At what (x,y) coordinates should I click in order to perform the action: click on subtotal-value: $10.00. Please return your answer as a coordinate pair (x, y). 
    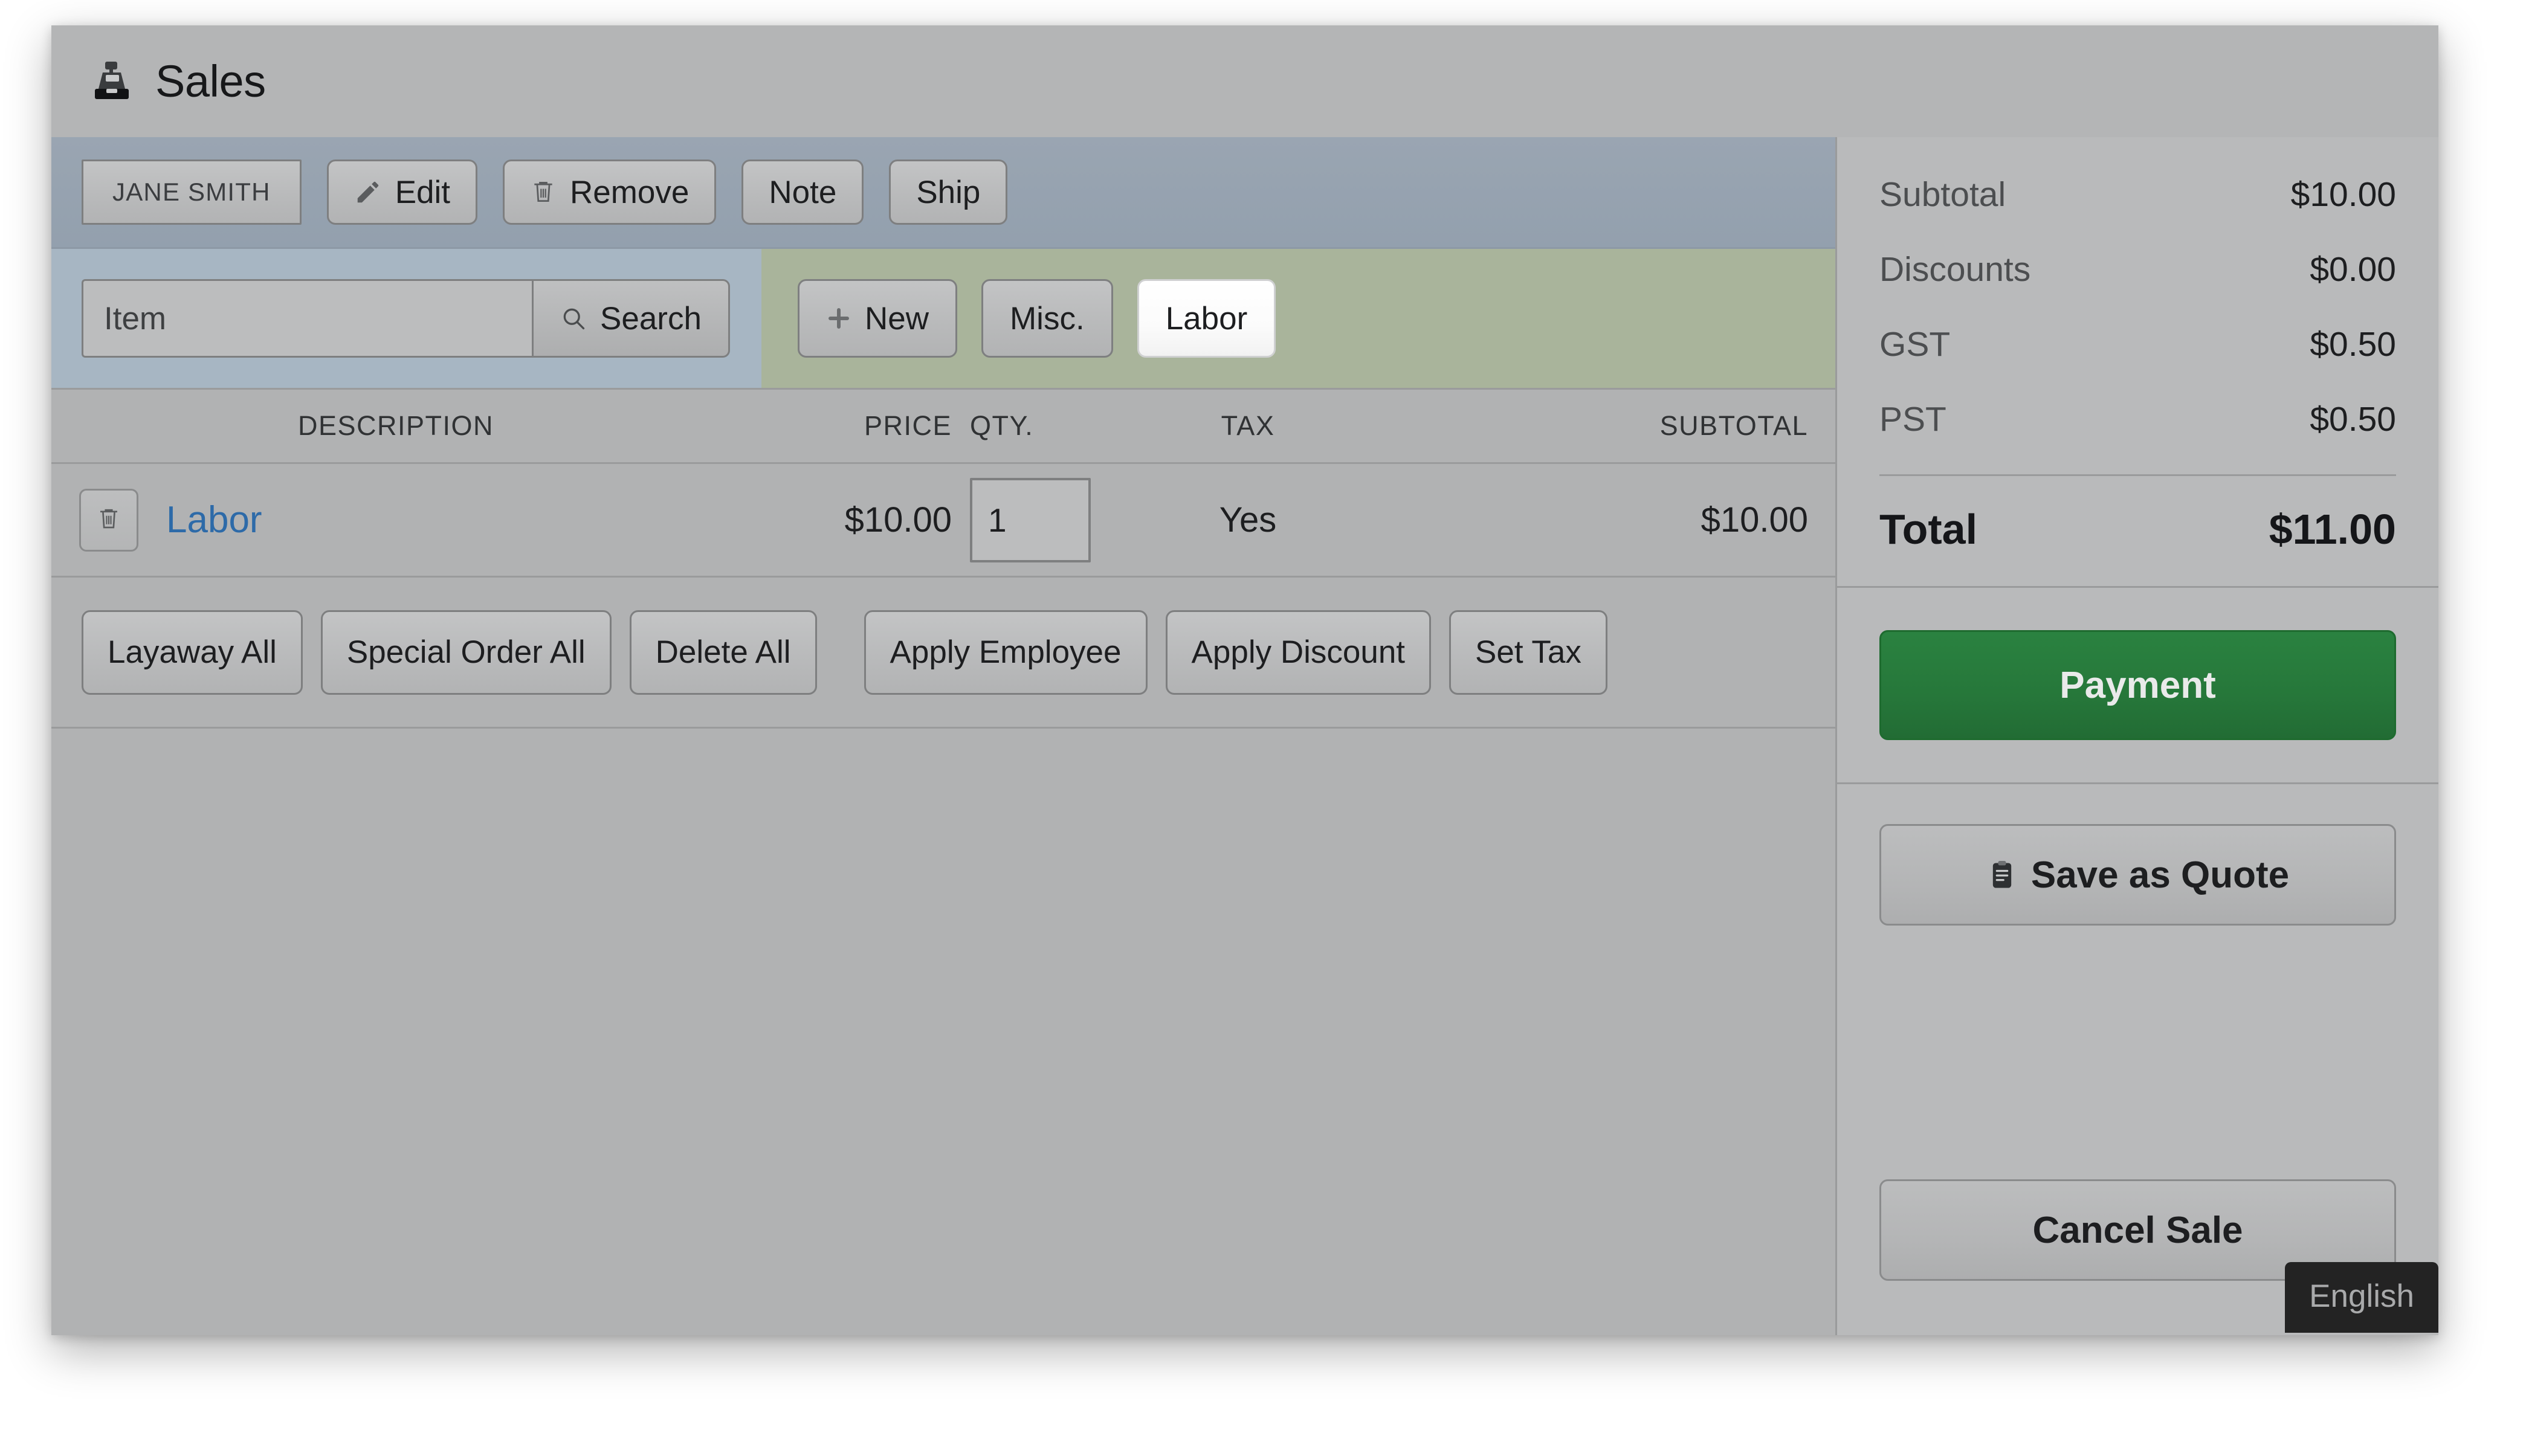
    Looking at the image, I should click on (2343, 194).